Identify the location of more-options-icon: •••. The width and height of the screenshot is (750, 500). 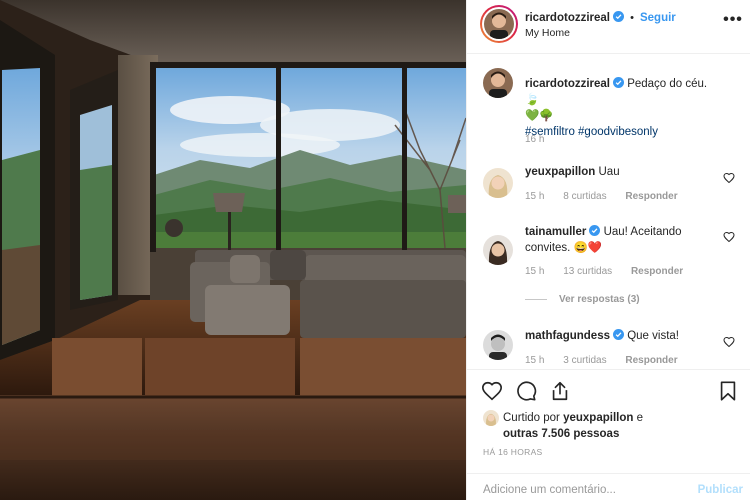
(733, 22).